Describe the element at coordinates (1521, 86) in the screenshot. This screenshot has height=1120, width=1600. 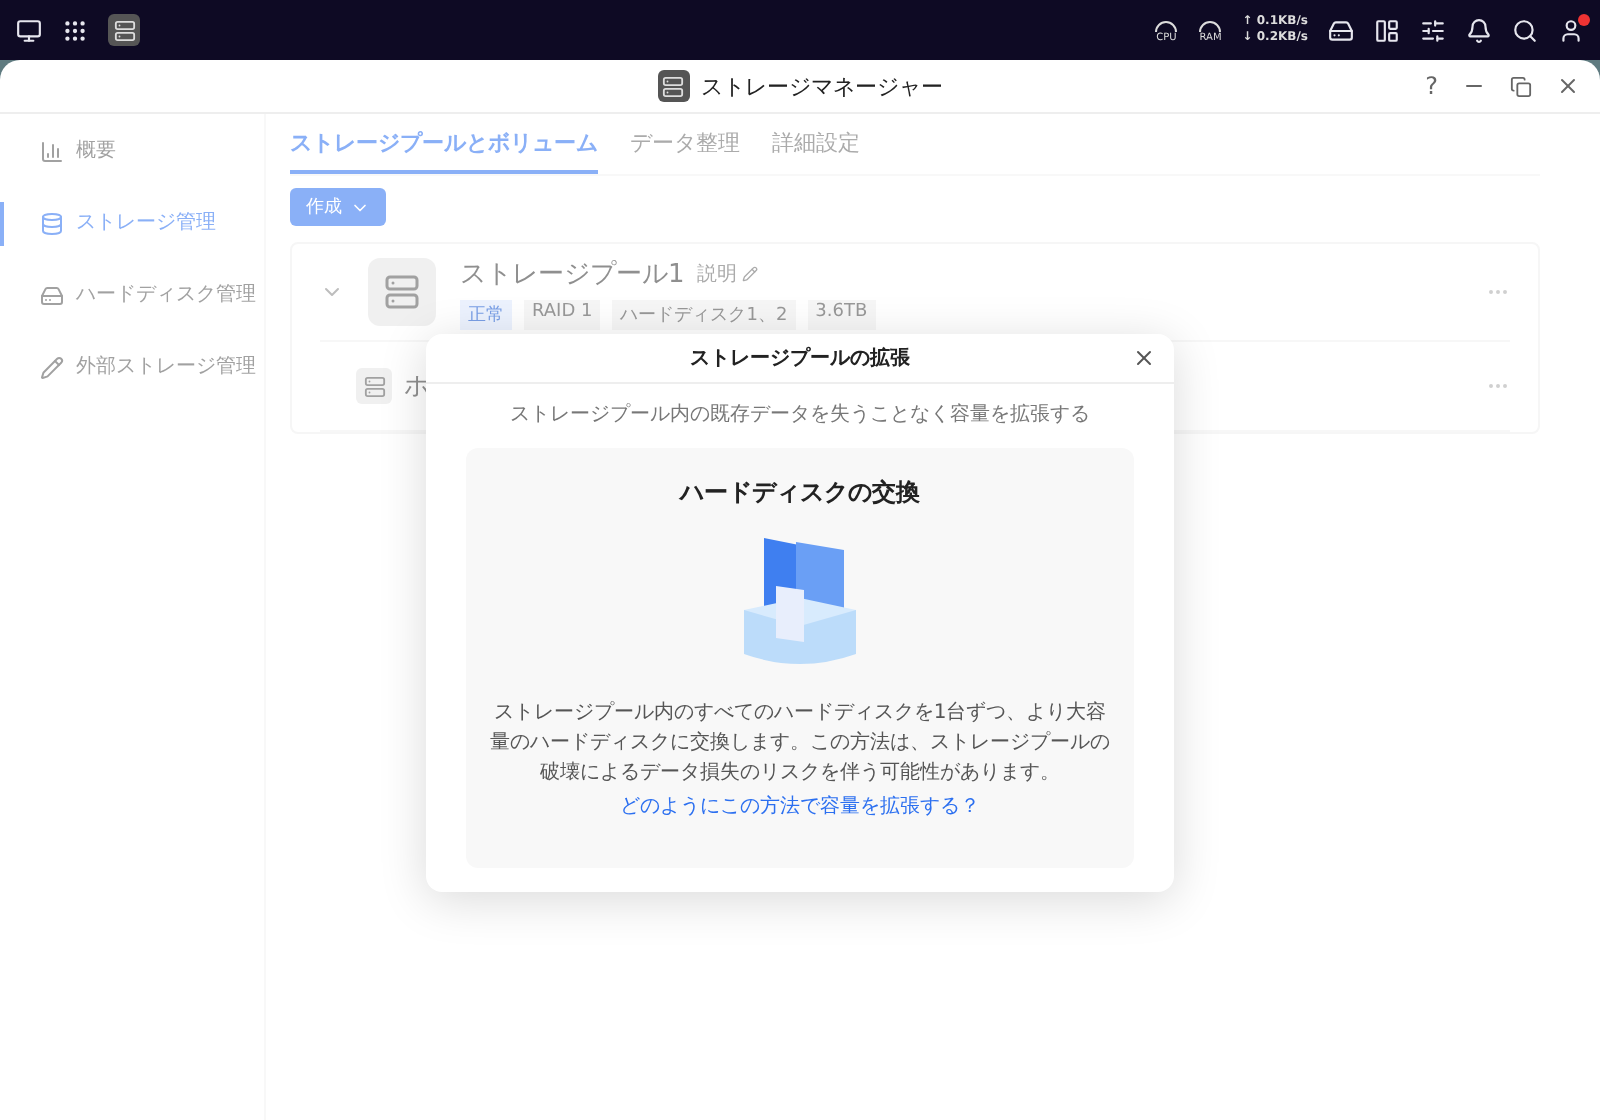
I see `restore-icon` at that location.